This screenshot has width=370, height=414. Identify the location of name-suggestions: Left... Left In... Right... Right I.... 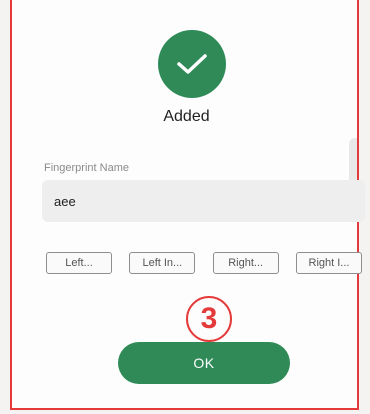
(204, 263).